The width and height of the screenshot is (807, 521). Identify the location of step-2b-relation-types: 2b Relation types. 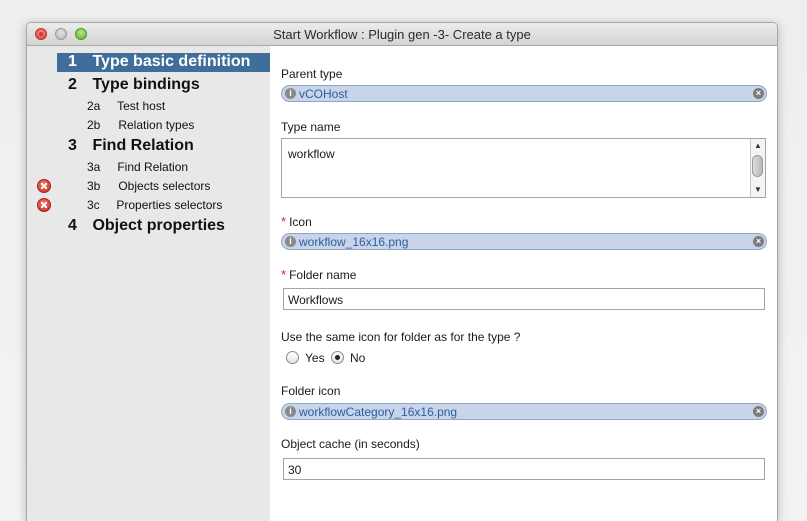
(140, 125).